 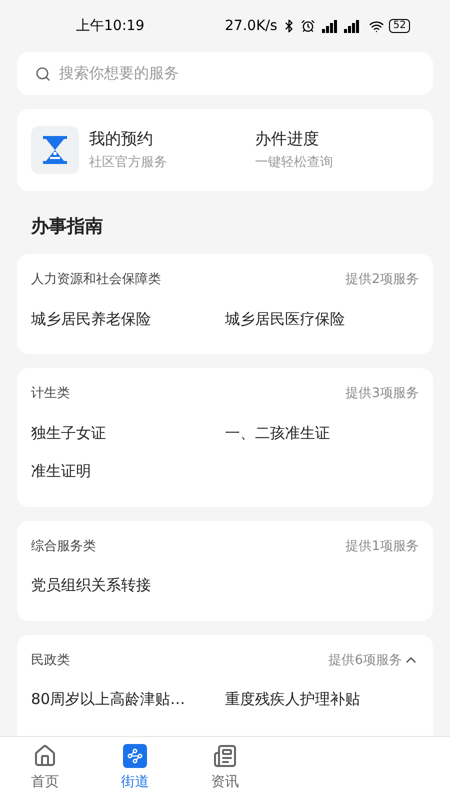 What do you see at coordinates (128, 585) in the screenshot?
I see `service-link: 党员组织关系转接` at bounding box center [128, 585].